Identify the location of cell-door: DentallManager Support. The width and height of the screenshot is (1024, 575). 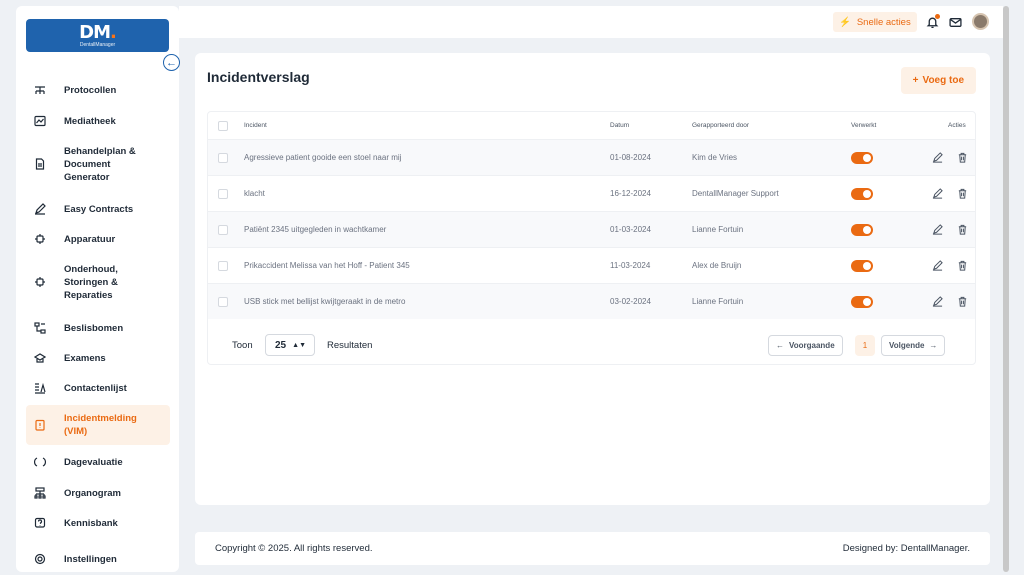
(735, 193).